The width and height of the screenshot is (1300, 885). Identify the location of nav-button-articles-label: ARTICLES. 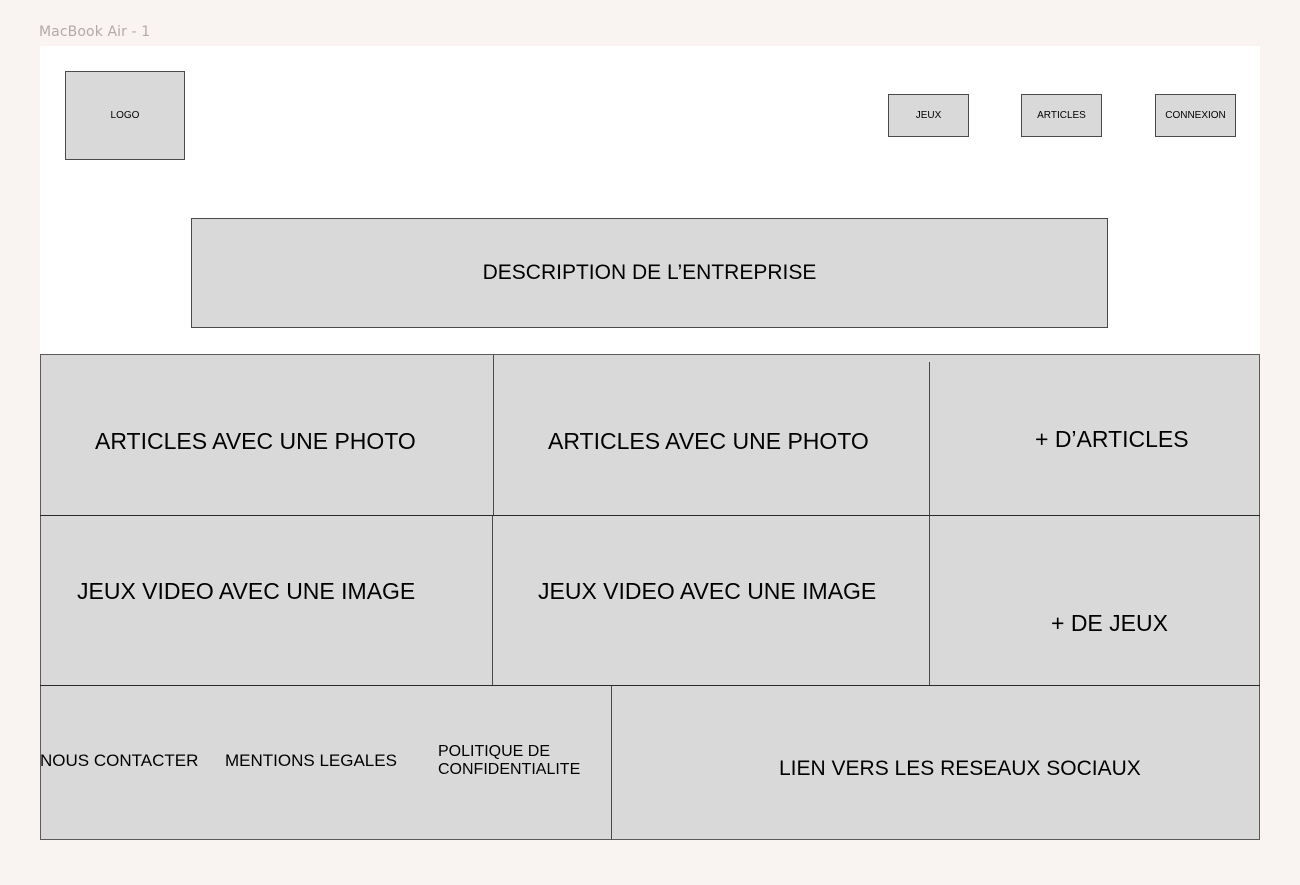
(1061, 115).